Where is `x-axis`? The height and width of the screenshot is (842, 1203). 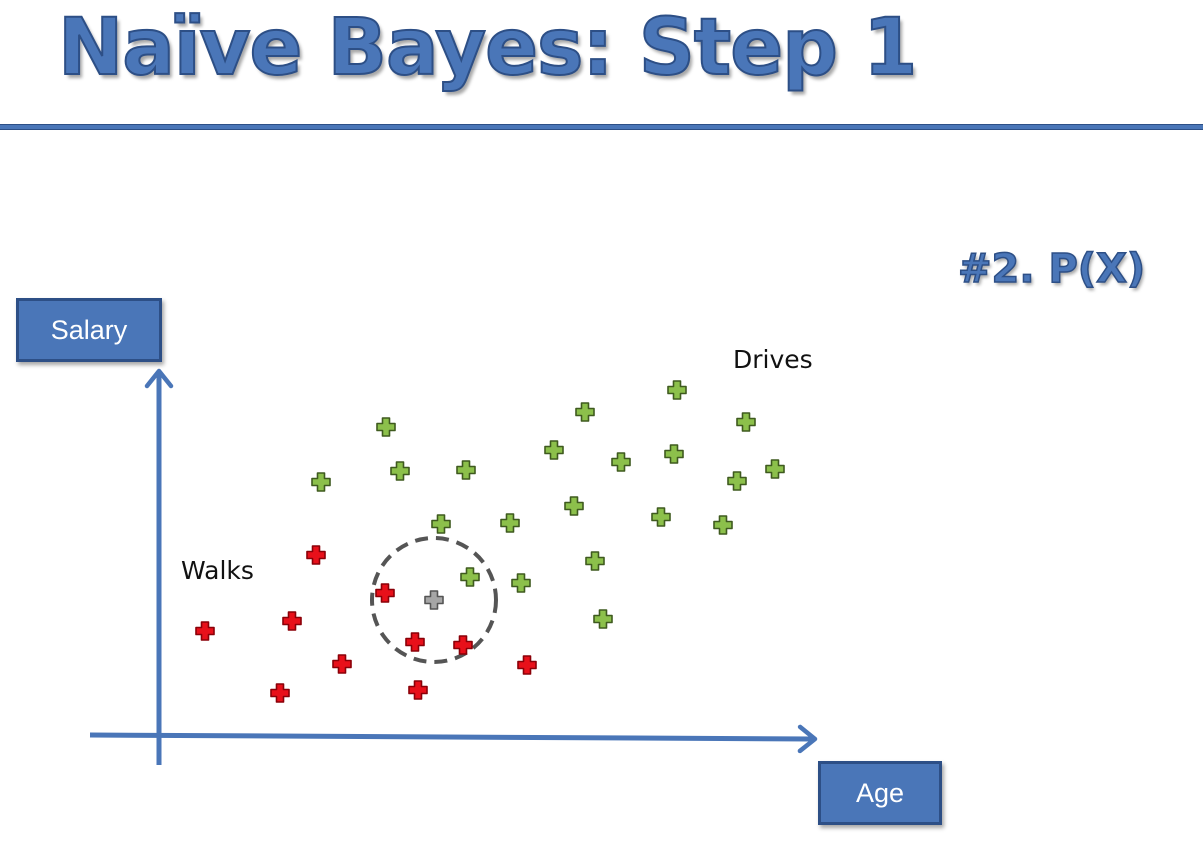
x-axis is located at coordinates (453, 739).